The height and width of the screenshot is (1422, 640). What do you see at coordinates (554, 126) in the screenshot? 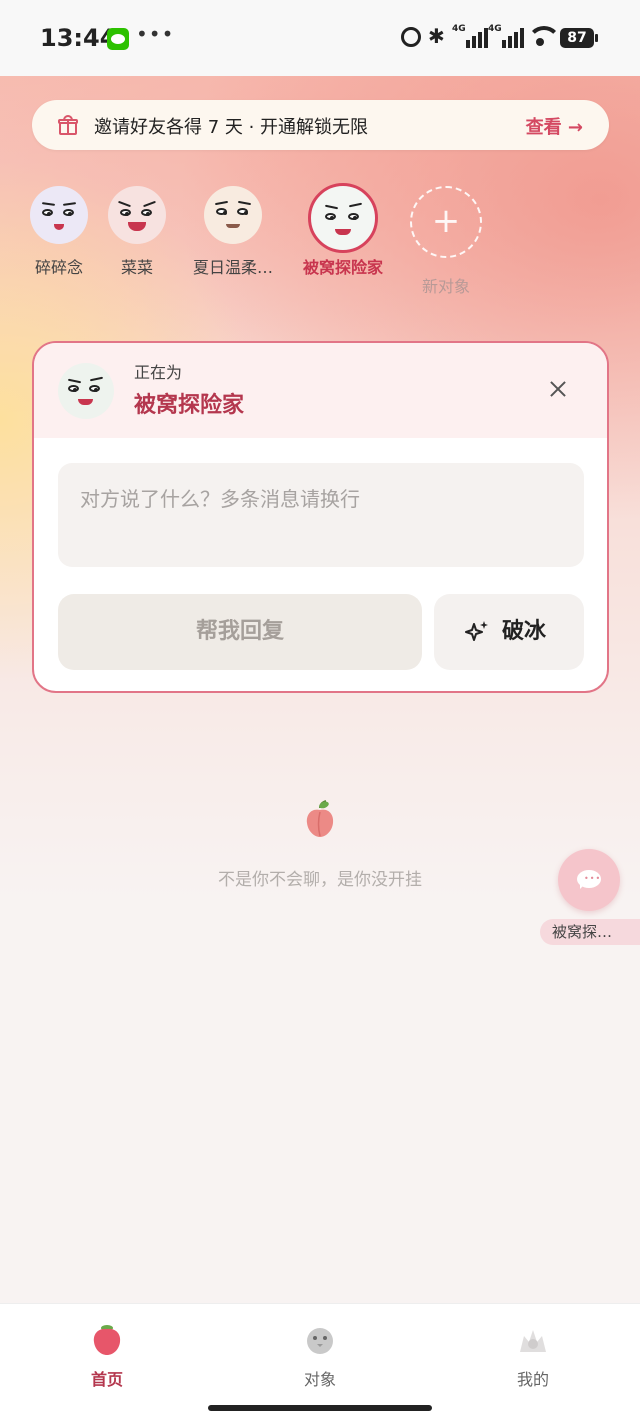
I see `invite-view-link: 查看 →` at bounding box center [554, 126].